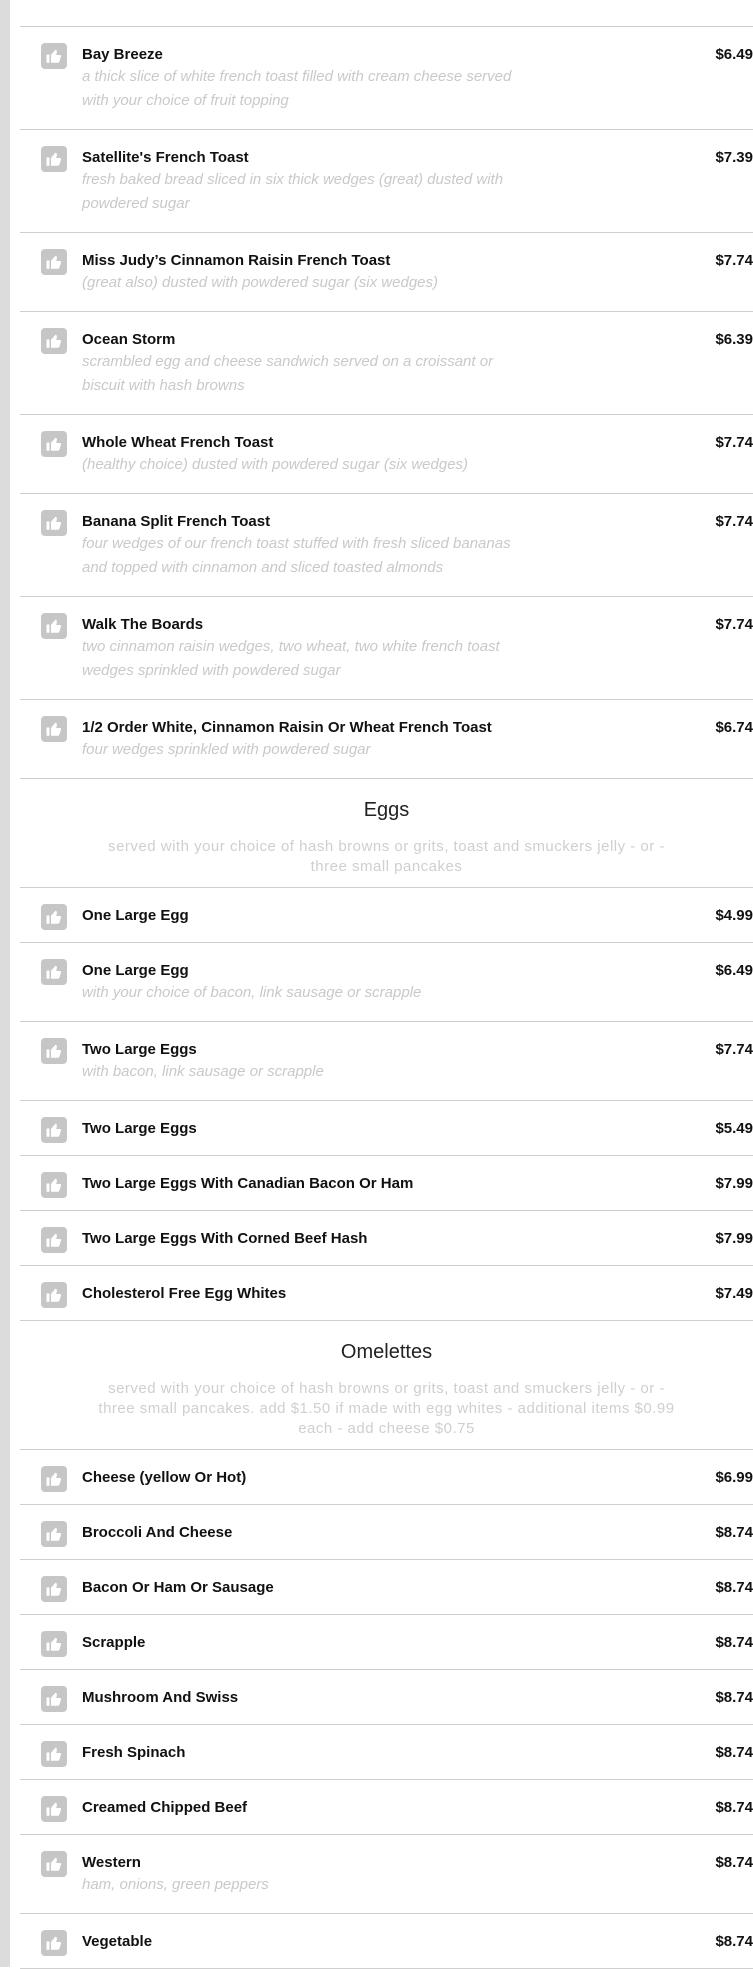 This screenshot has height=1969, width=753. Describe the element at coordinates (386, 915) in the screenshot. I see `menu-item: One Large Egg $4.99` at that location.